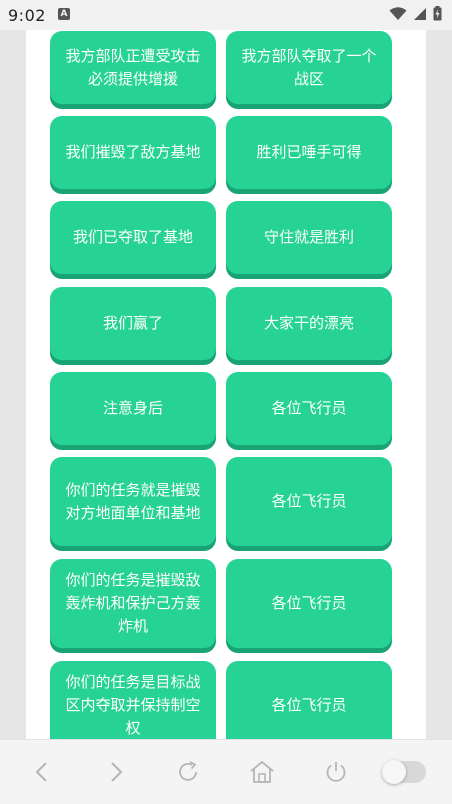  I want to click on battery-charging-icon, so click(437, 13).